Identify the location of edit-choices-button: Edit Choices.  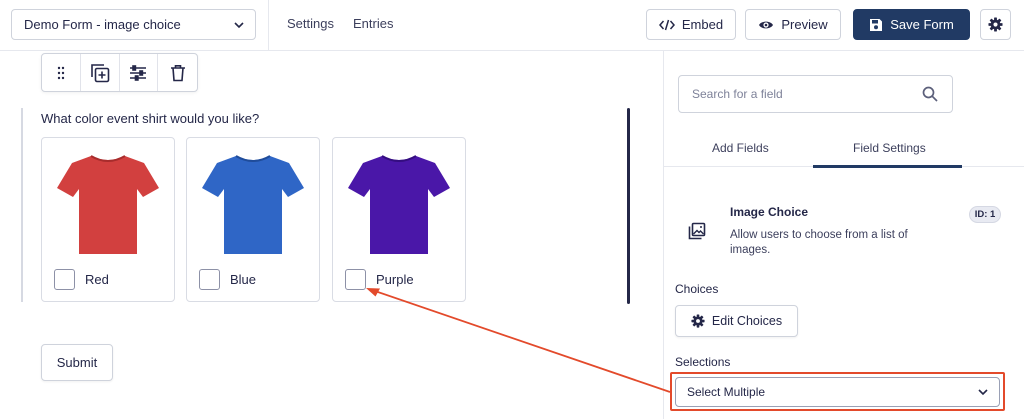
(736, 321).